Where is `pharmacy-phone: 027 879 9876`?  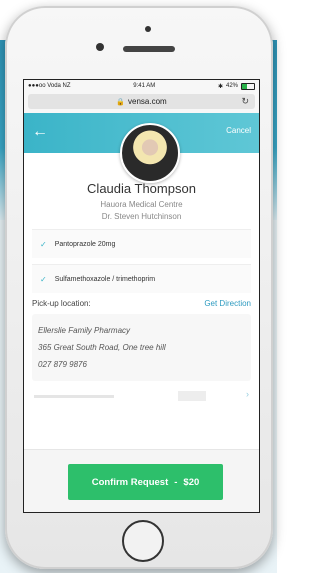 pharmacy-phone: 027 879 9876 is located at coordinates (62, 364).